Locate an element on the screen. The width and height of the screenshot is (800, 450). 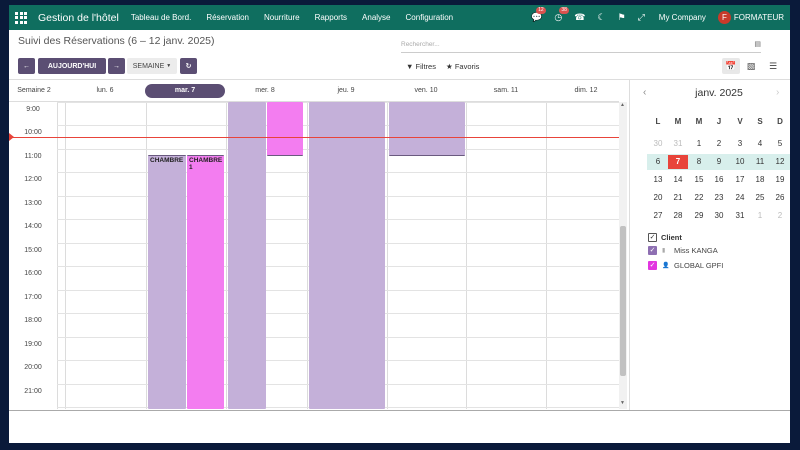
day-cell: 28 is located at coordinates (678, 216).